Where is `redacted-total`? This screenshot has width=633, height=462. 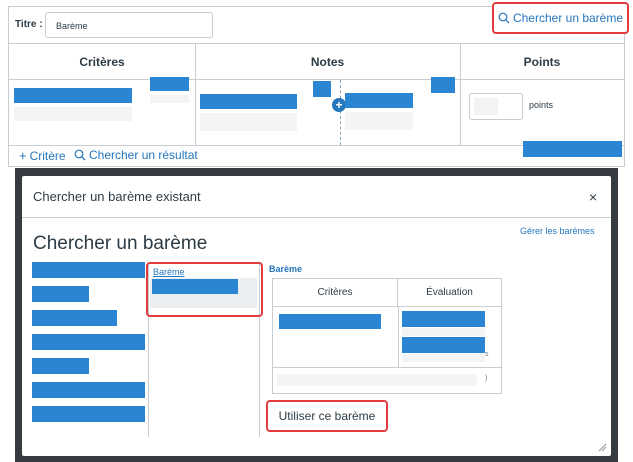 redacted-total is located at coordinates (572, 149).